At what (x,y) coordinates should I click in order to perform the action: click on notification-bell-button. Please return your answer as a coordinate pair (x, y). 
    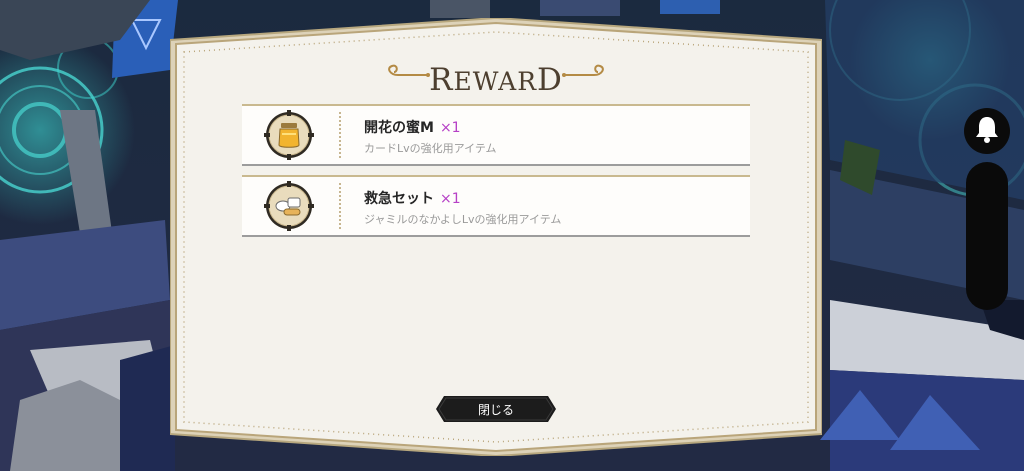
    Looking at the image, I should click on (987, 131).